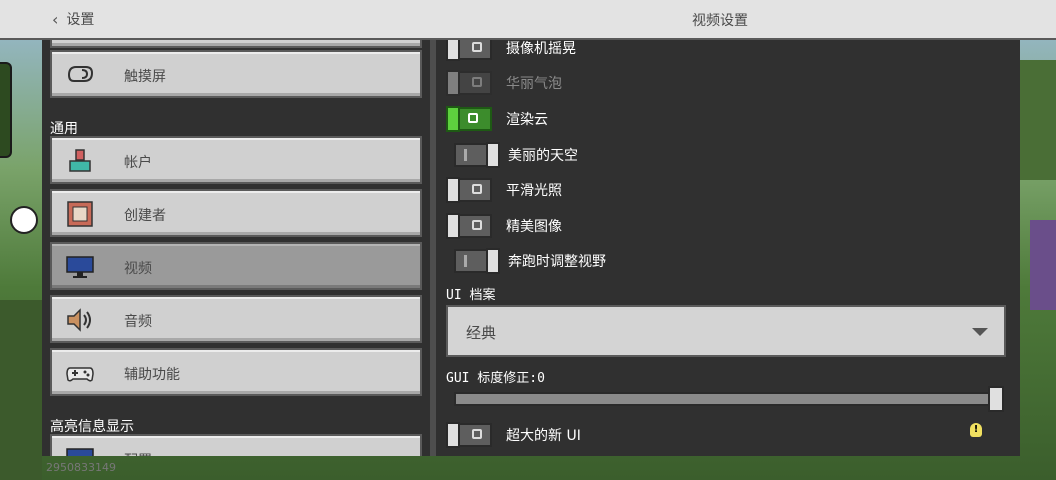  I want to click on gui-scale-slider, so click(727, 399).